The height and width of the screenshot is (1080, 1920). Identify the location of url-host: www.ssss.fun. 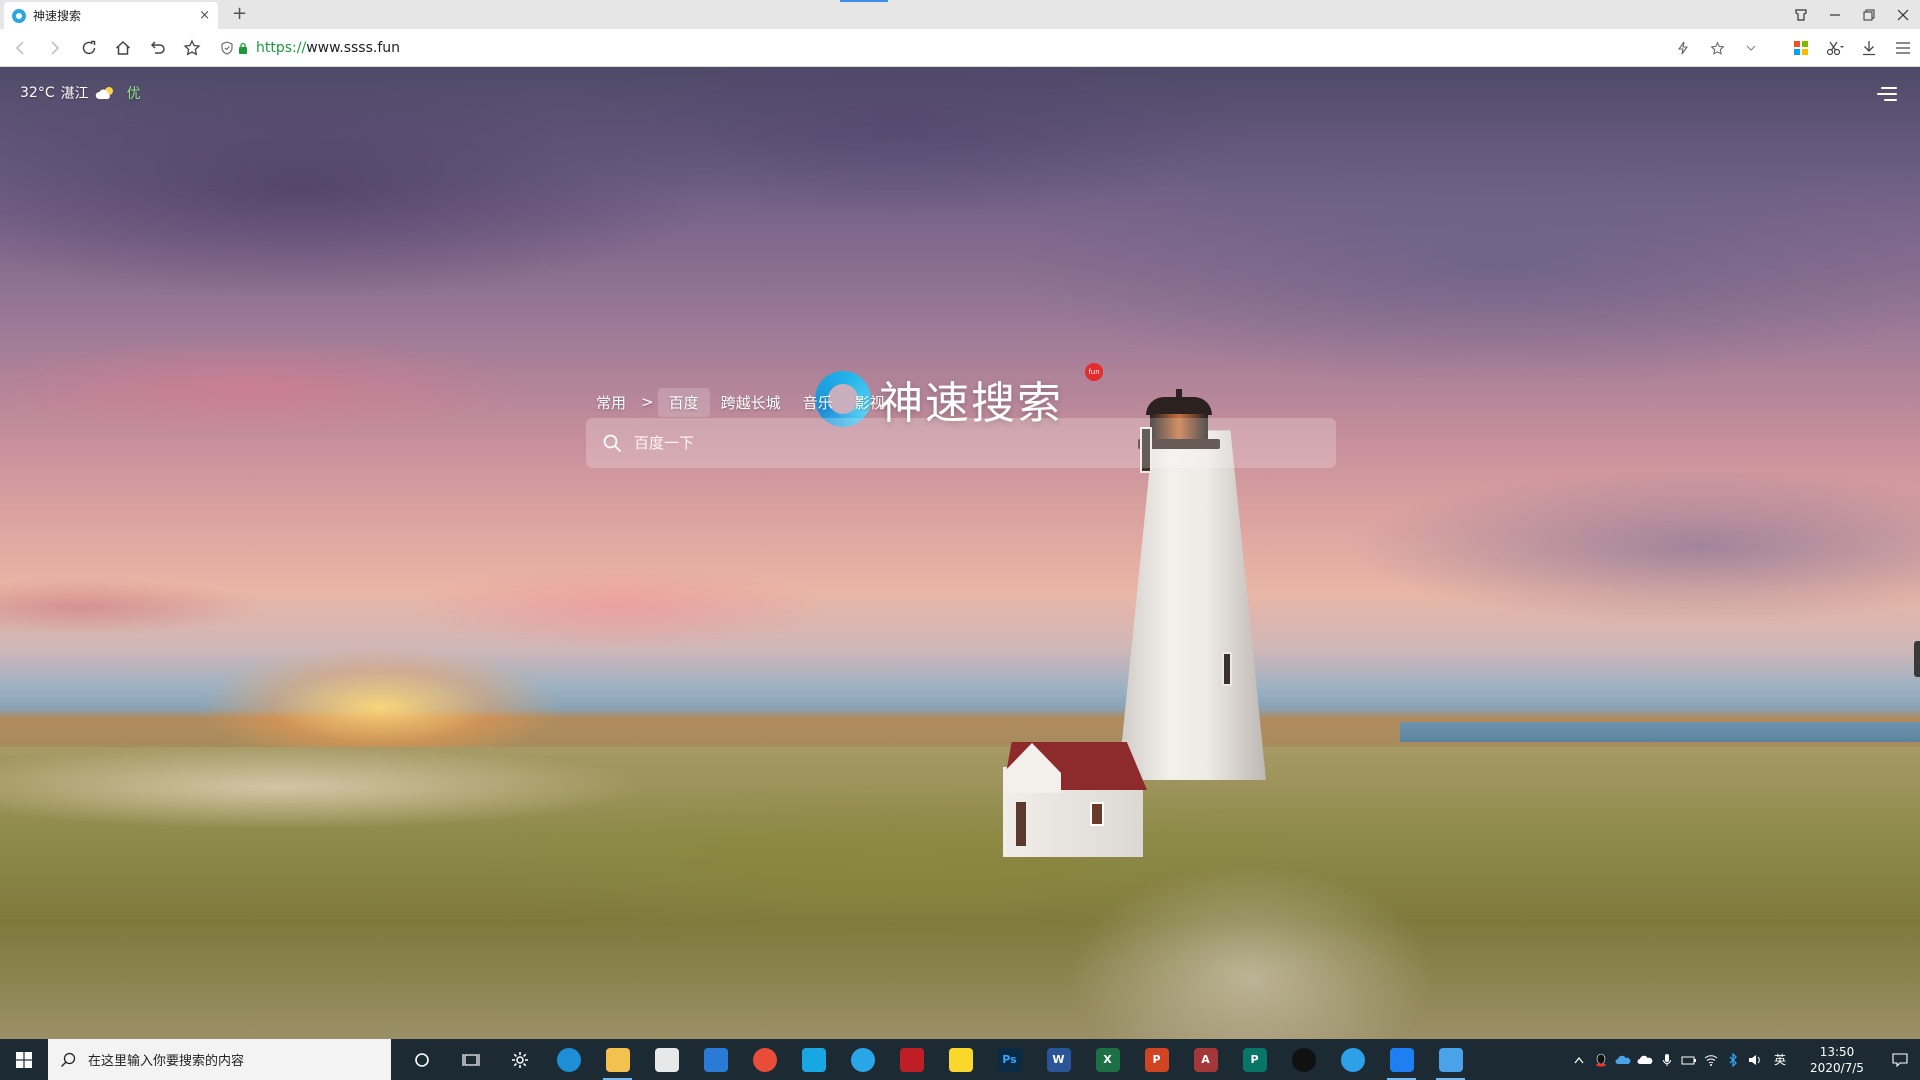
(353, 48).